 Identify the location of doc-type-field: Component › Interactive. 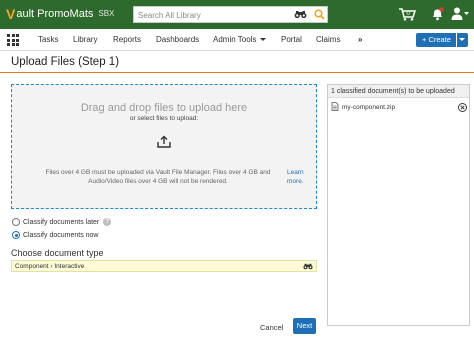
(164, 266).